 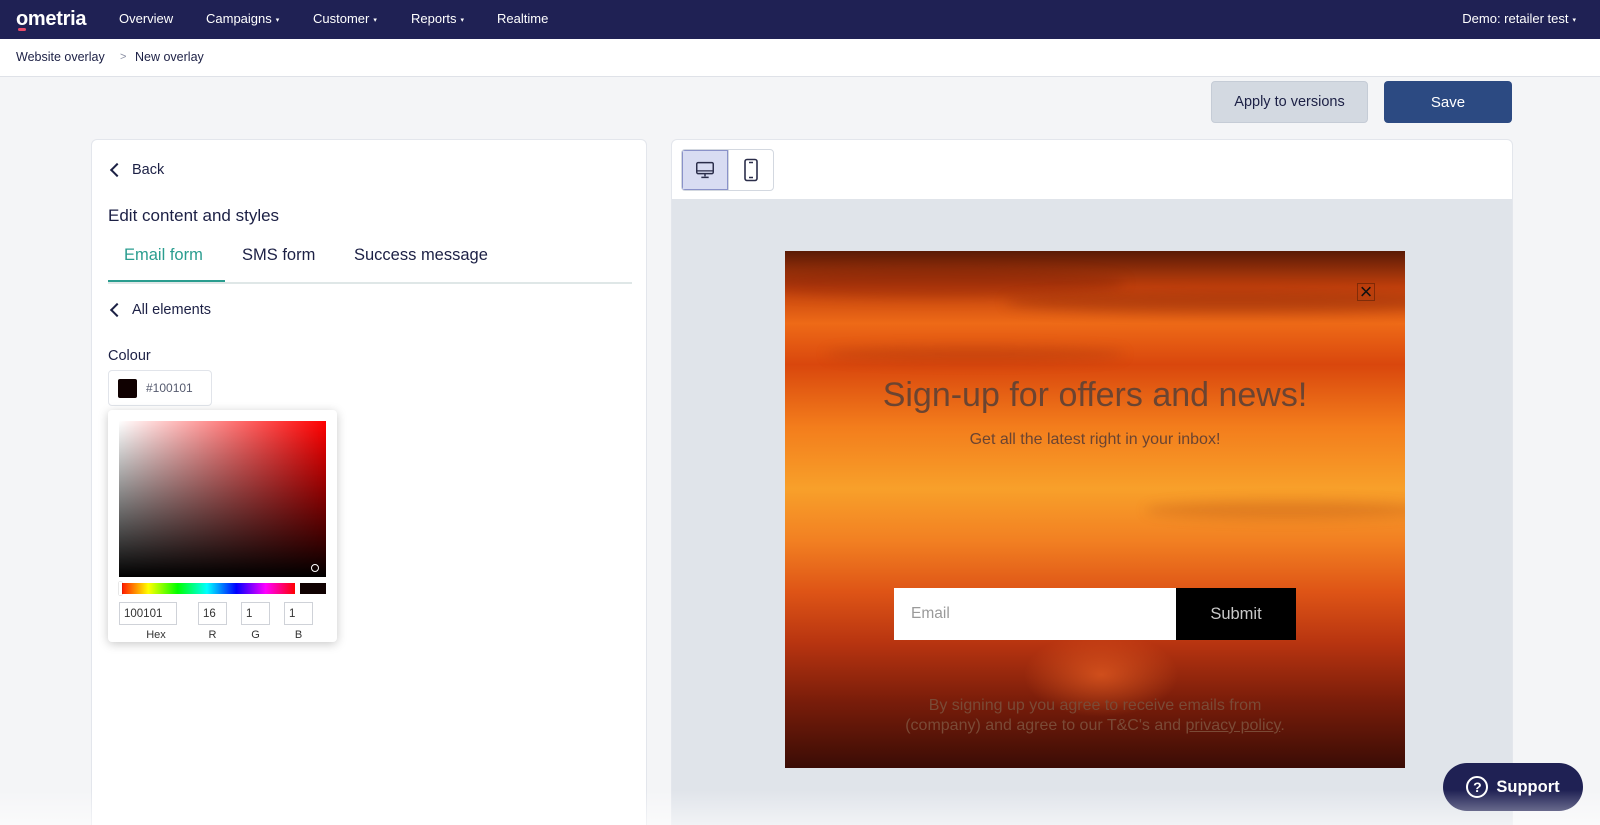 I want to click on hue-slider, so click(x=207, y=588).